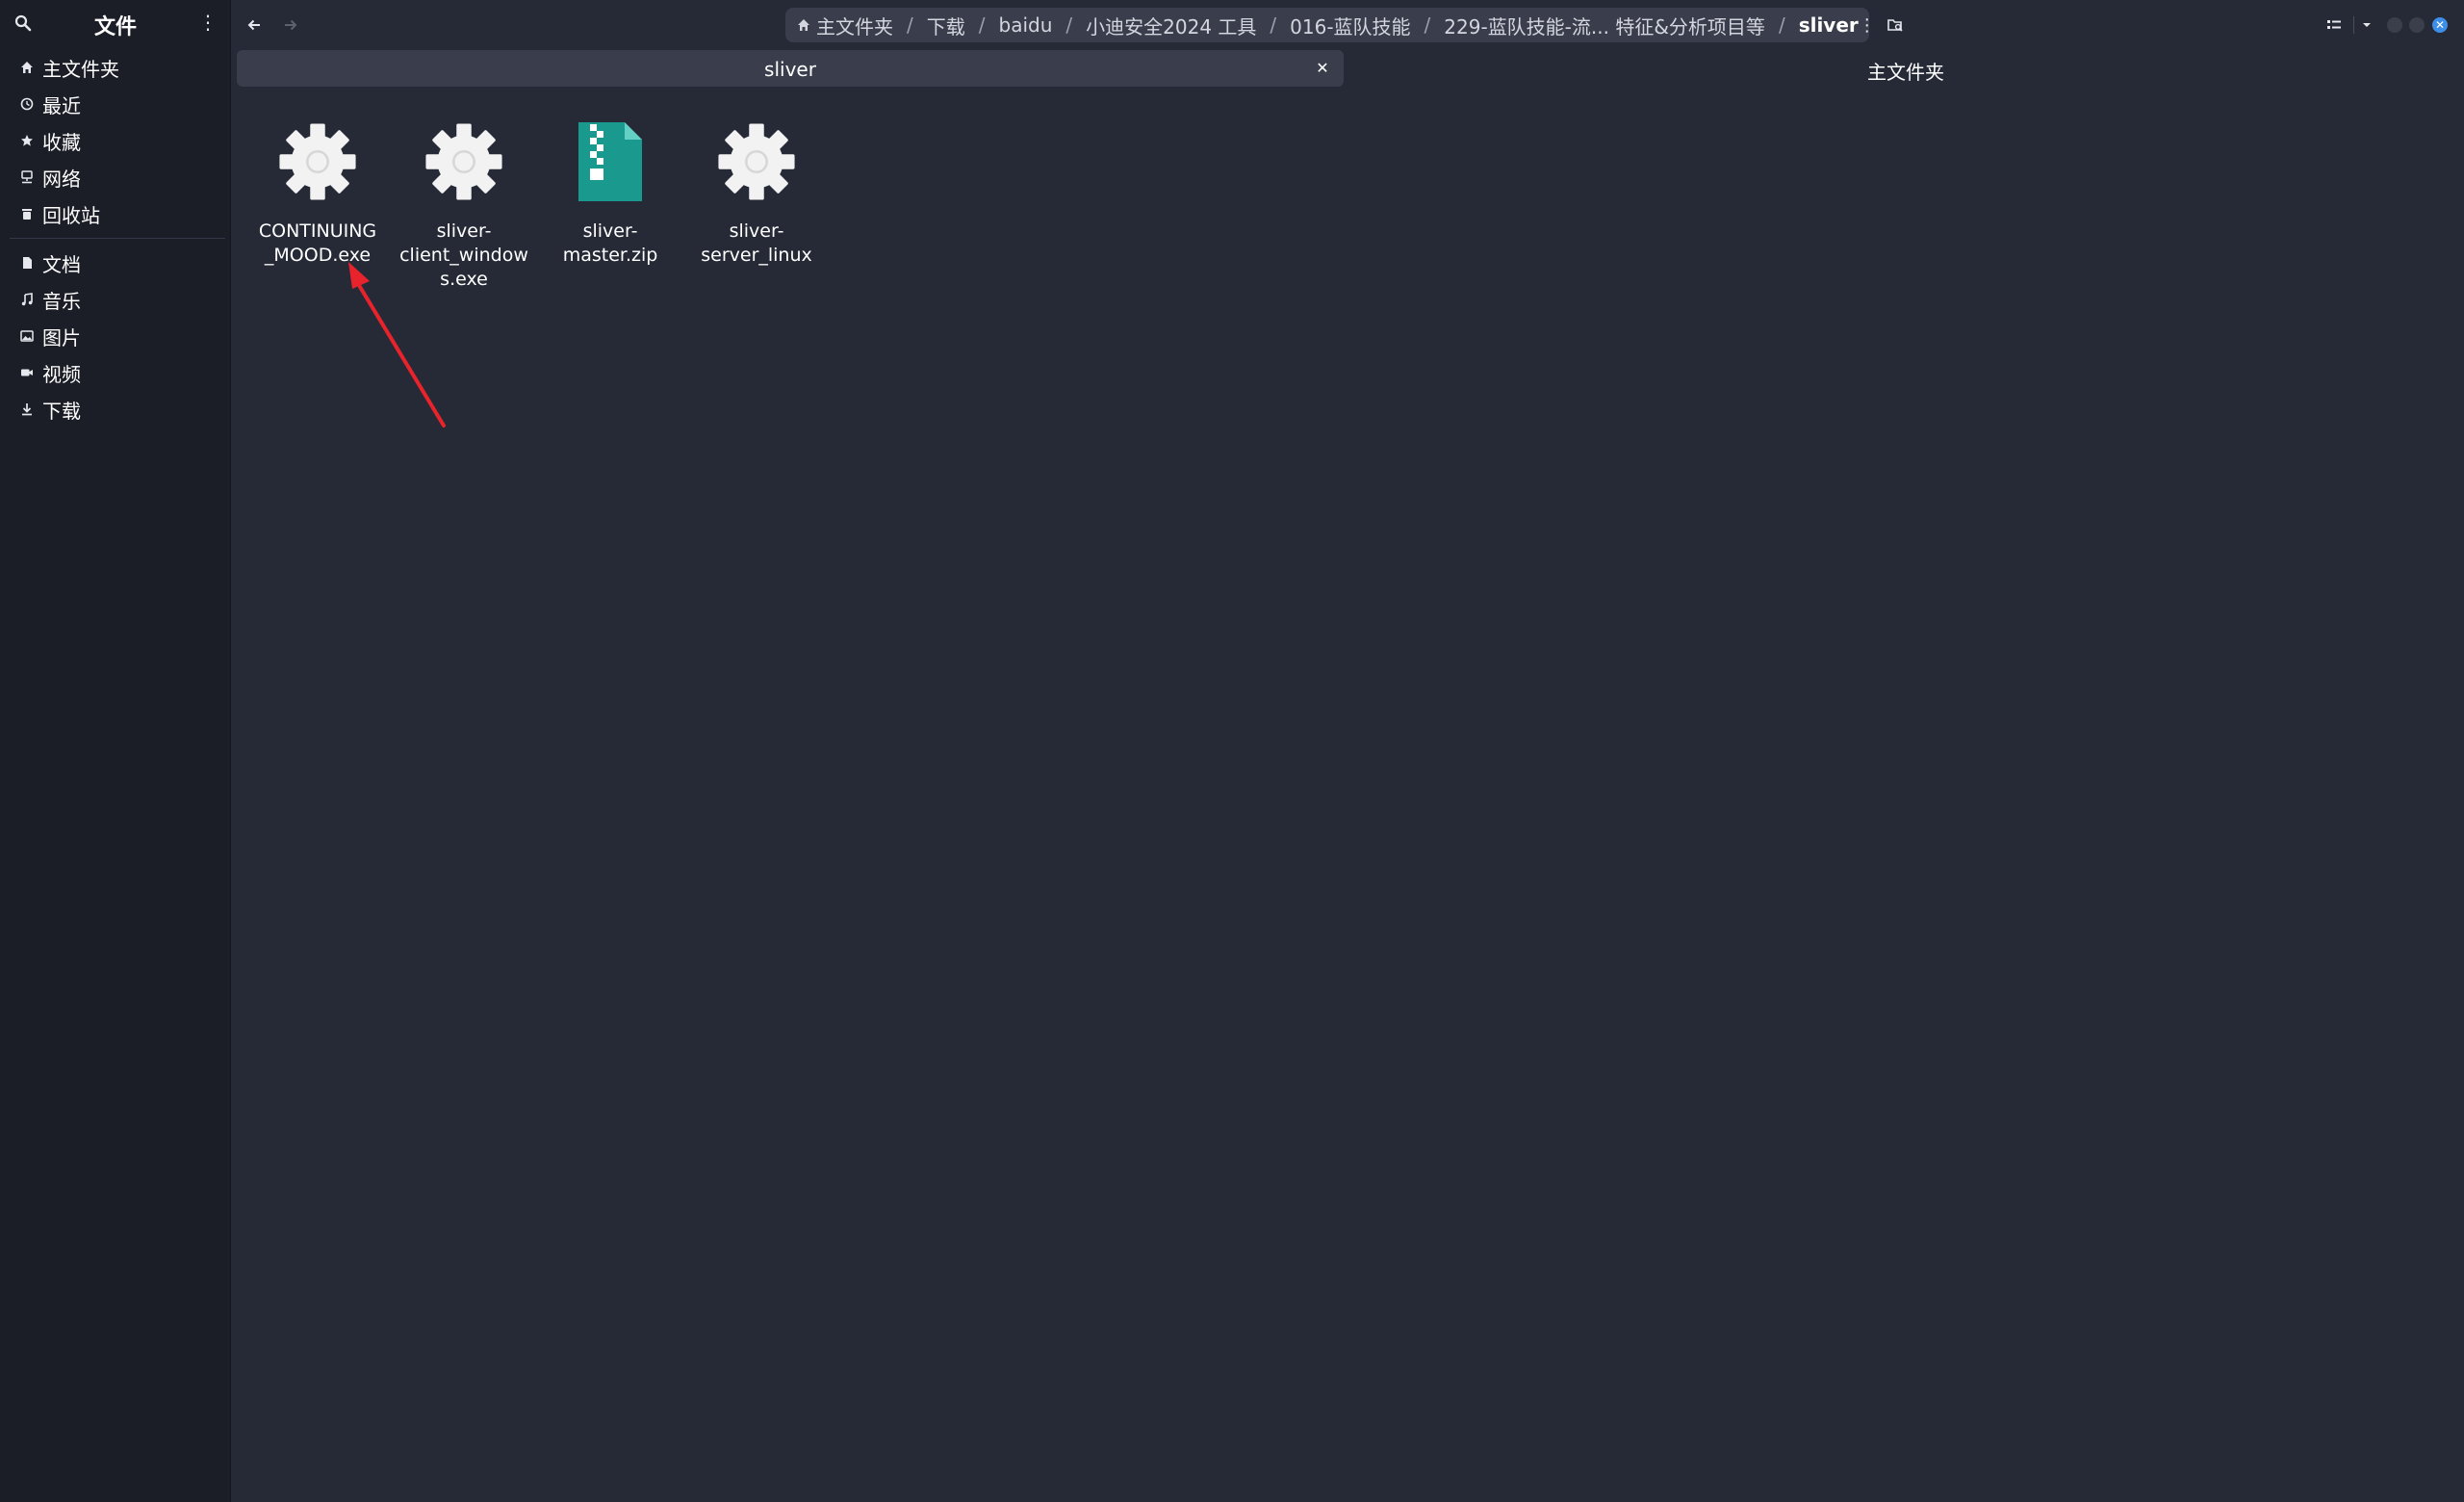 The height and width of the screenshot is (1502, 2464). Describe the element at coordinates (610, 243) in the screenshot. I see `file-name: sliver- master.zip` at that location.